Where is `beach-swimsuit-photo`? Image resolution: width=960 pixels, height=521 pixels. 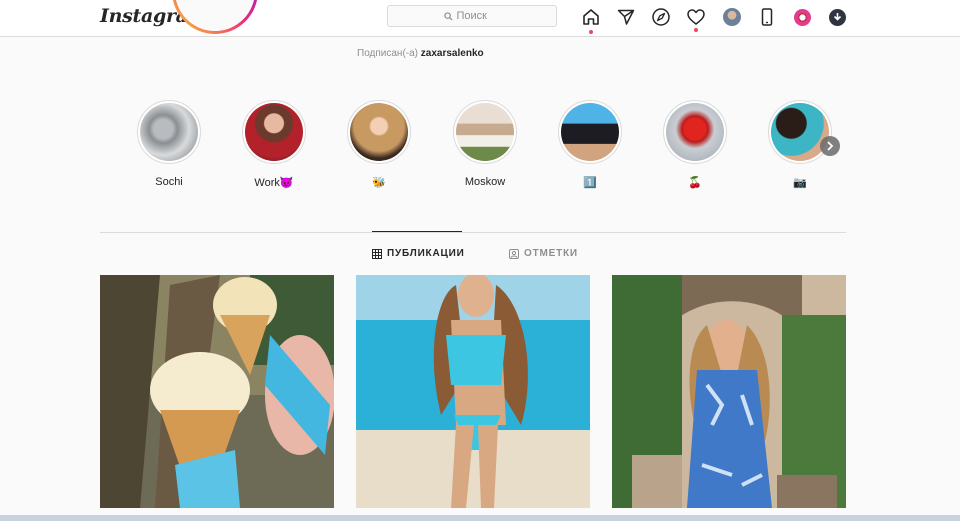
beach-swimsuit-photo is located at coordinates (473, 391).